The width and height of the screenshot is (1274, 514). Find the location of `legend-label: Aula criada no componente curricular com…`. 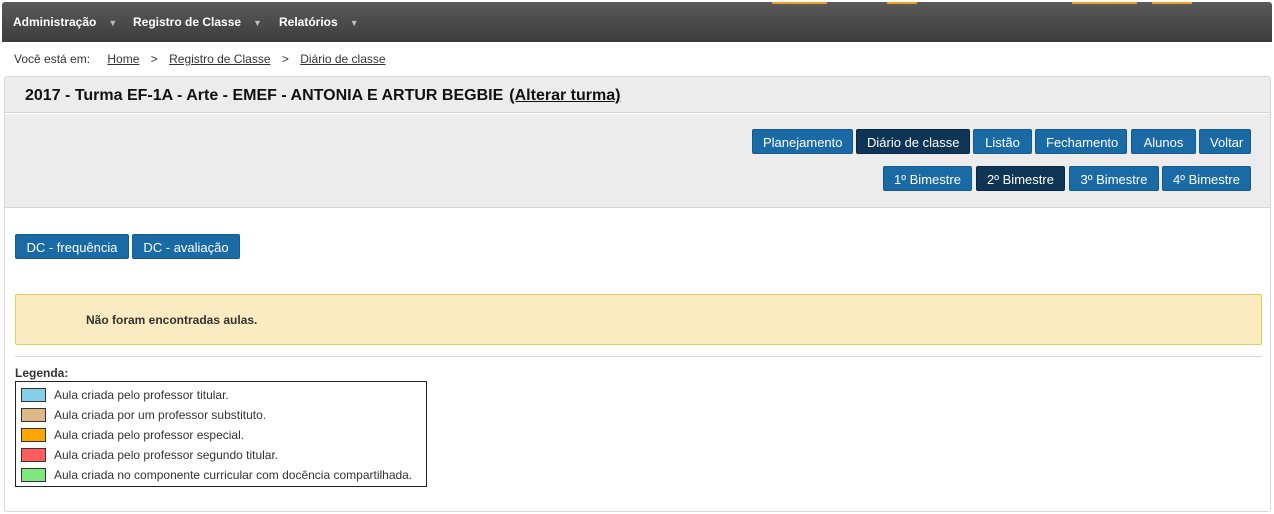

legend-label: Aula criada no componente curricular com… is located at coordinates (233, 475).